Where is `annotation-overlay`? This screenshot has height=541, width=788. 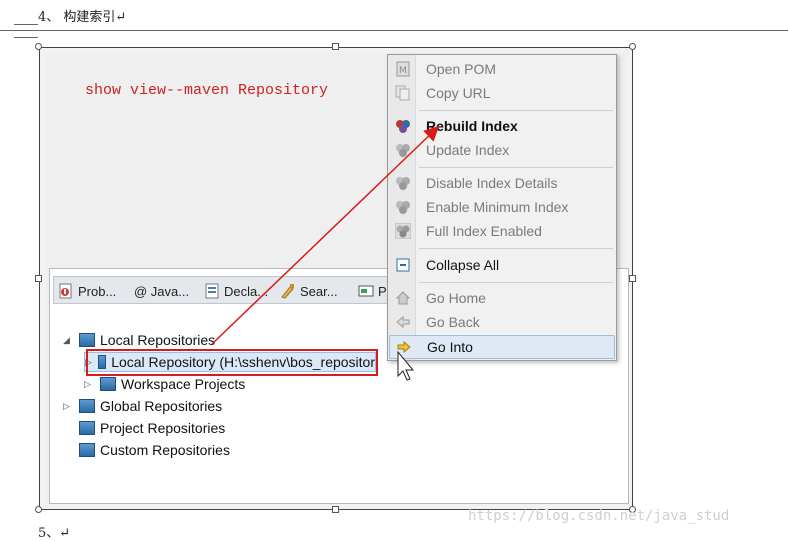
annotation-overlay is located at coordinates (325, 253).